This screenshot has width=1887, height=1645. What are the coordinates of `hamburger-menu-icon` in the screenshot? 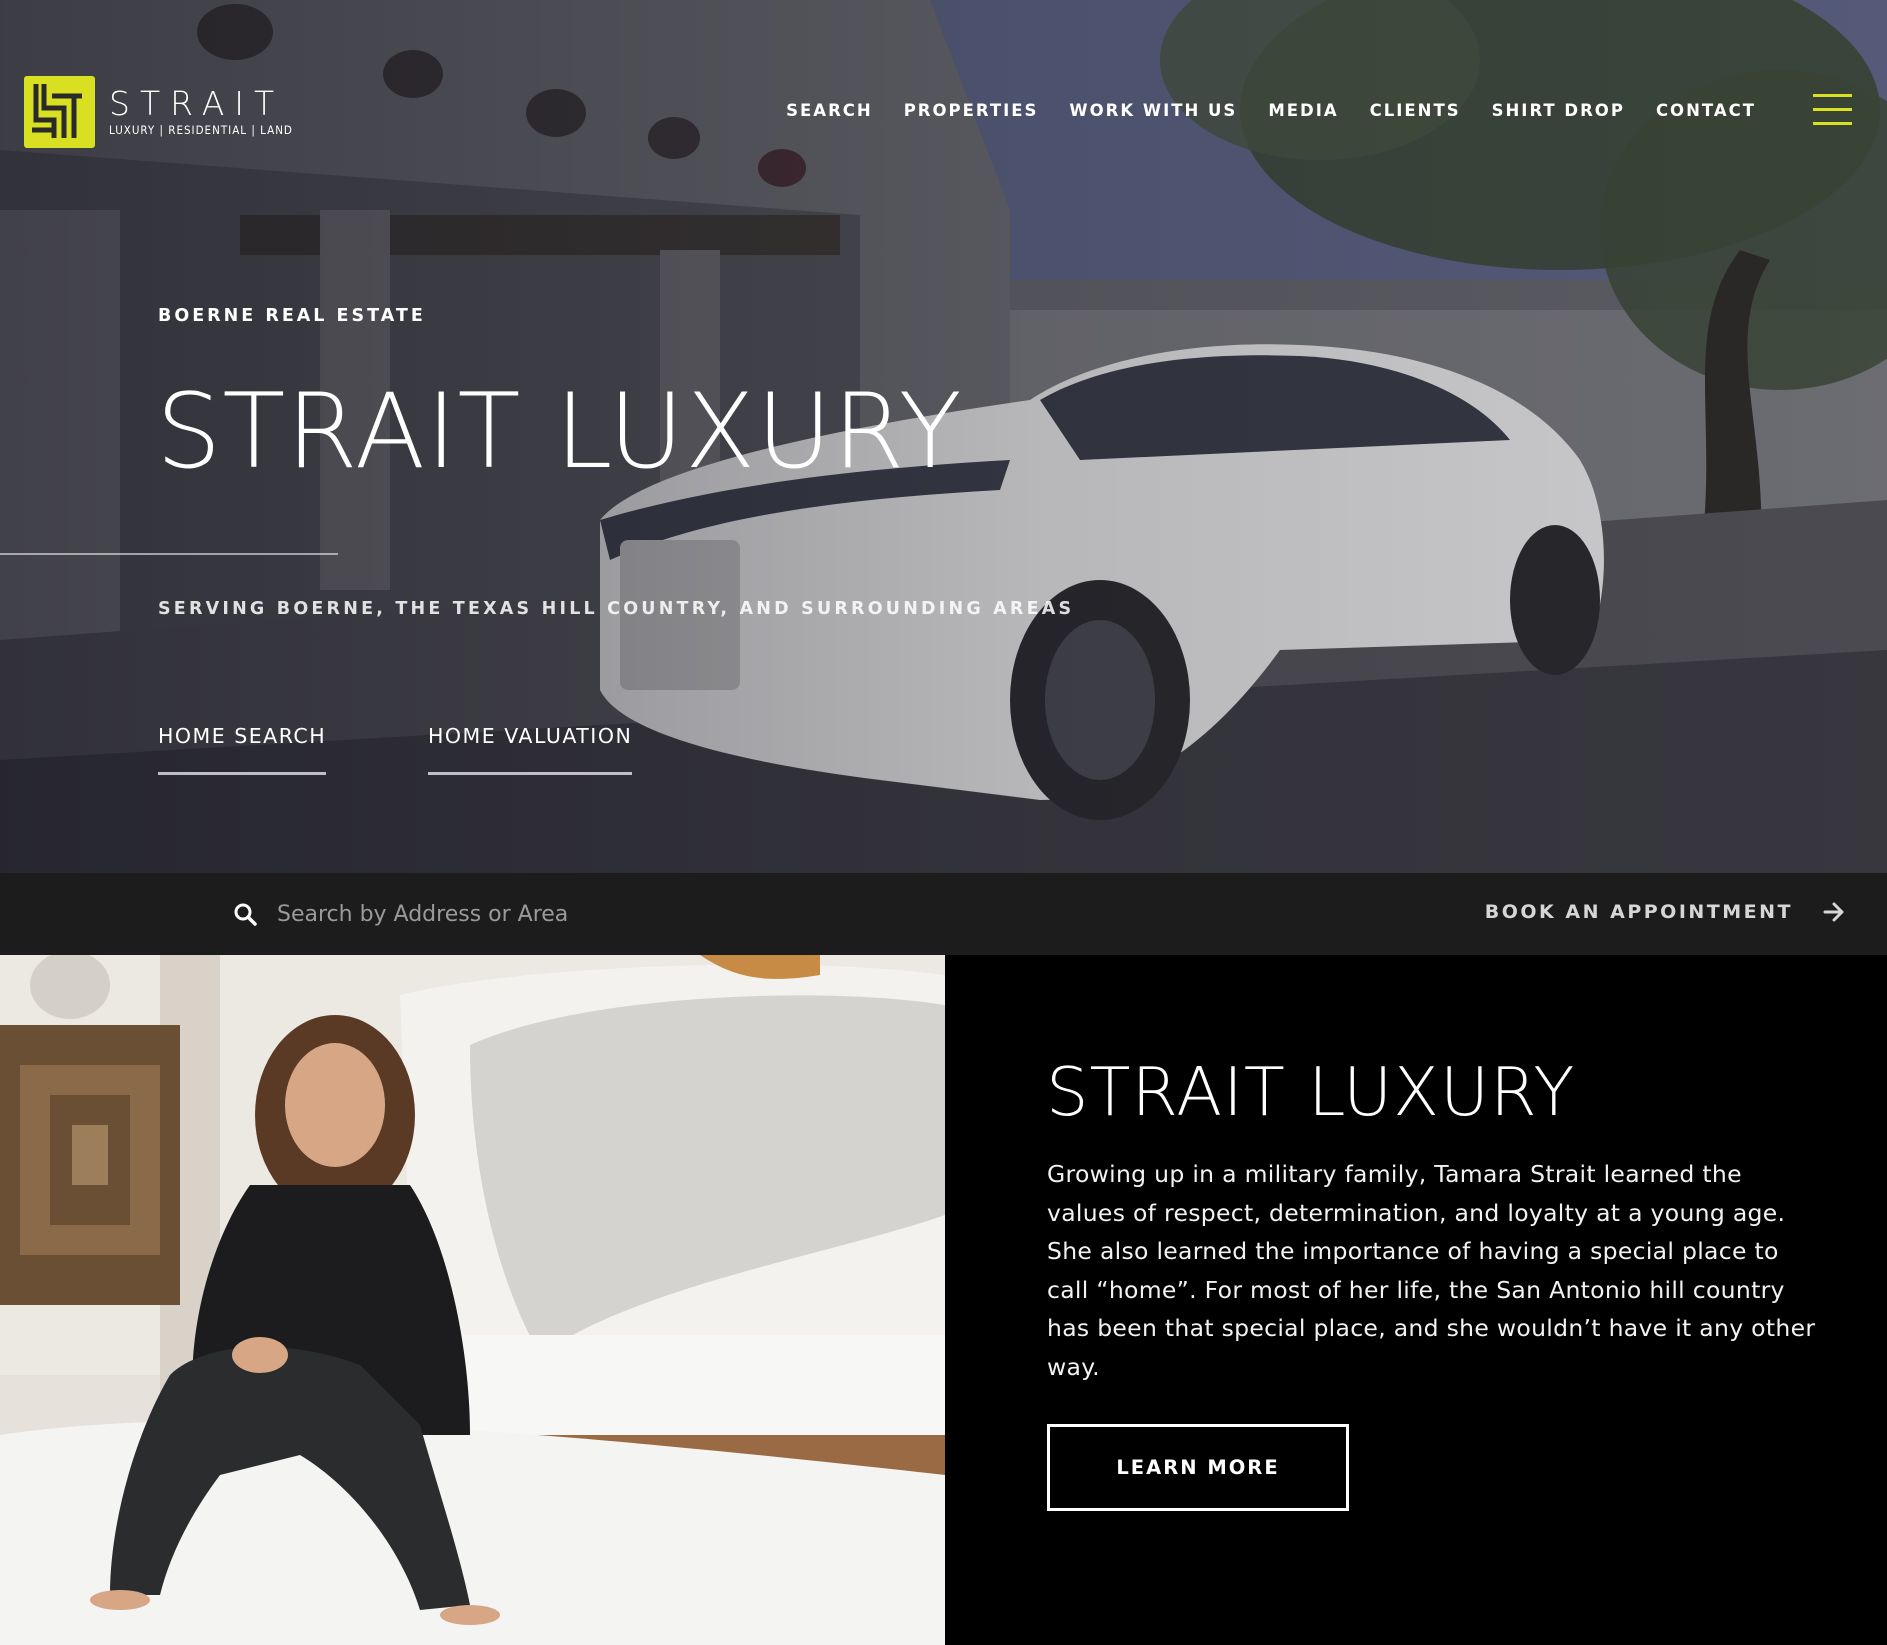 It's located at (1832, 110).